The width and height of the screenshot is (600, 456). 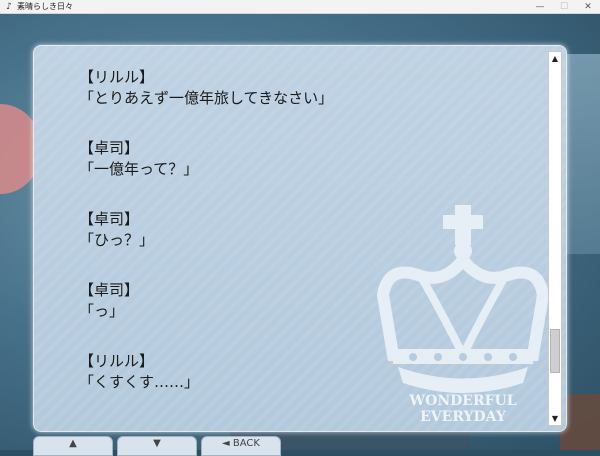 I want to click on log-entry: 【リルル】 「くすくす……」, so click(x=309, y=372).